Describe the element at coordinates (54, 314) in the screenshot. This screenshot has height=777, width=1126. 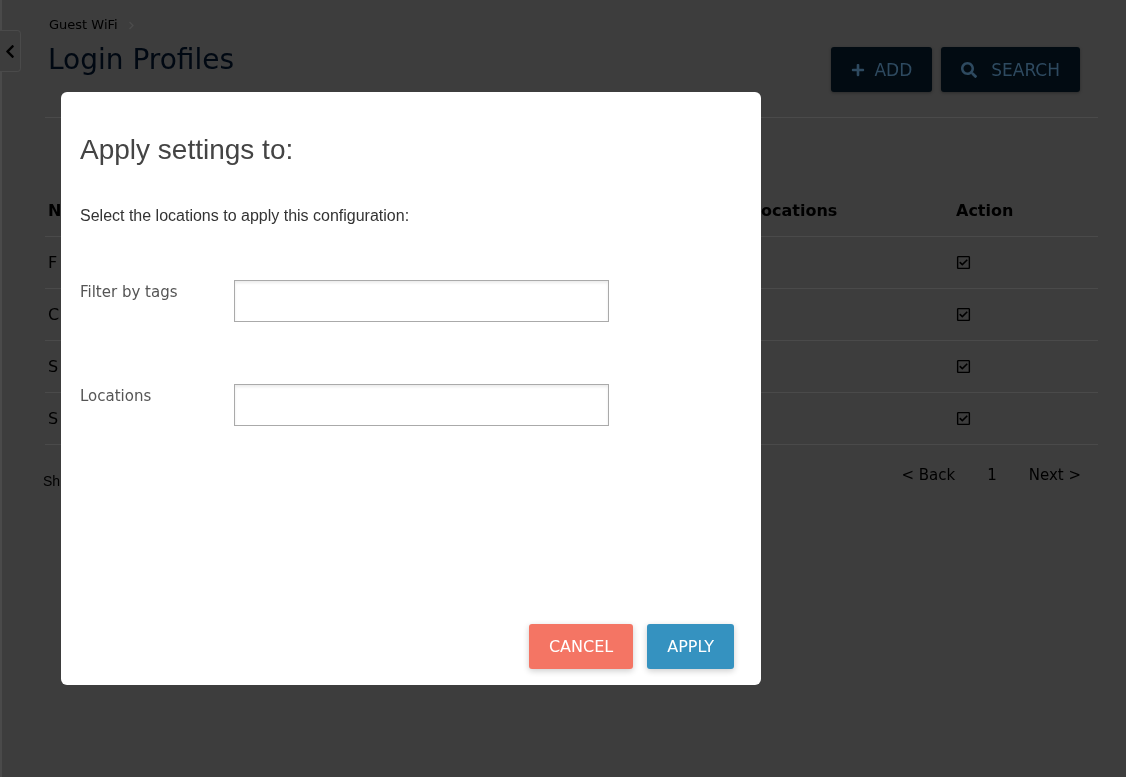
I see `table-cell: C` at that location.